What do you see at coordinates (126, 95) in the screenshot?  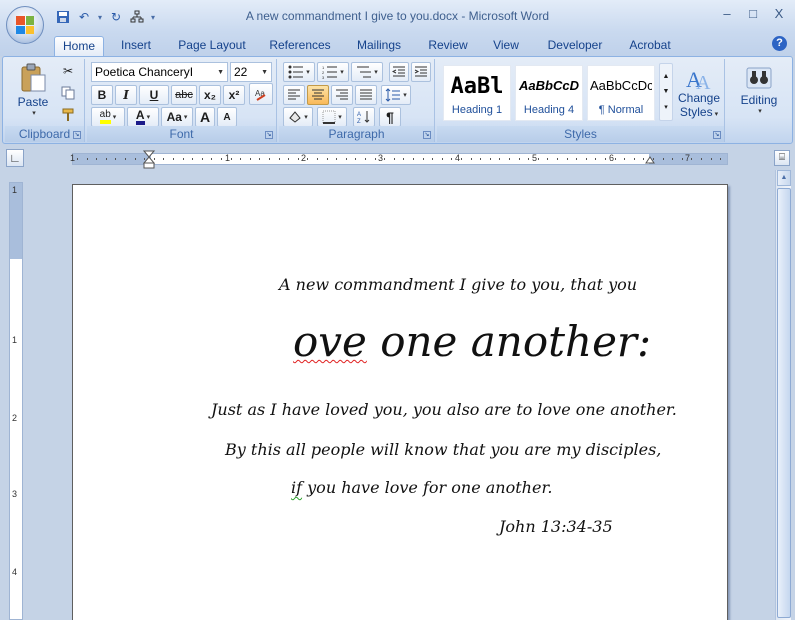 I see `italic-button: I` at bounding box center [126, 95].